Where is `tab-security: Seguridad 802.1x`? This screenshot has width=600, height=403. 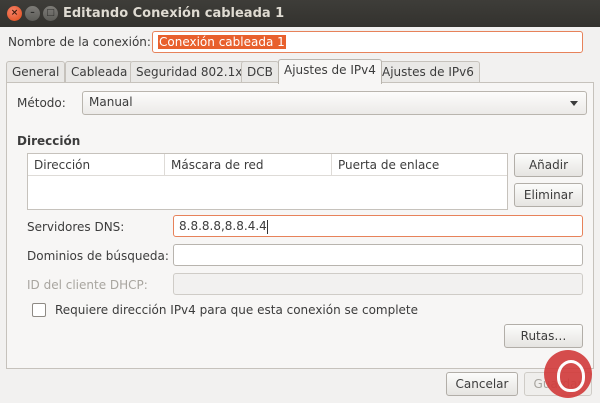
tab-security: Seguridad 802.1x is located at coordinates (189, 72).